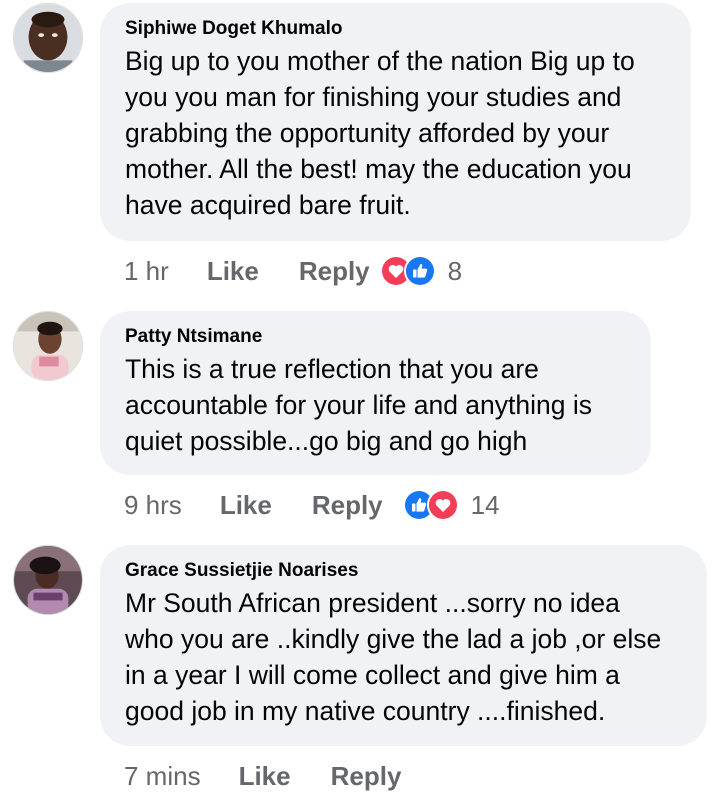 Image resolution: width=720 pixels, height=800 pixels. I want to click on reaction-summary: 14, so click(451, 505).